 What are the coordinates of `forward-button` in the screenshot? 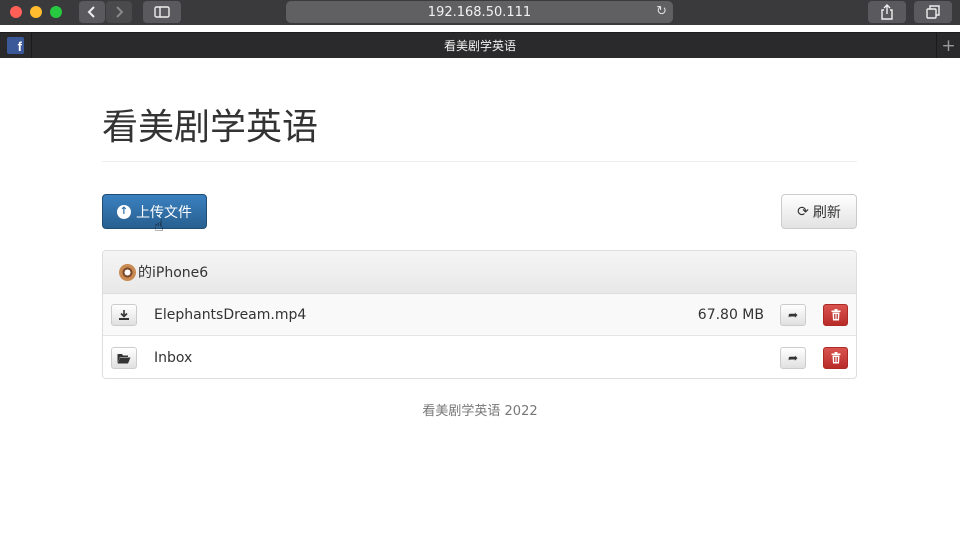 It's located at (119, 12).